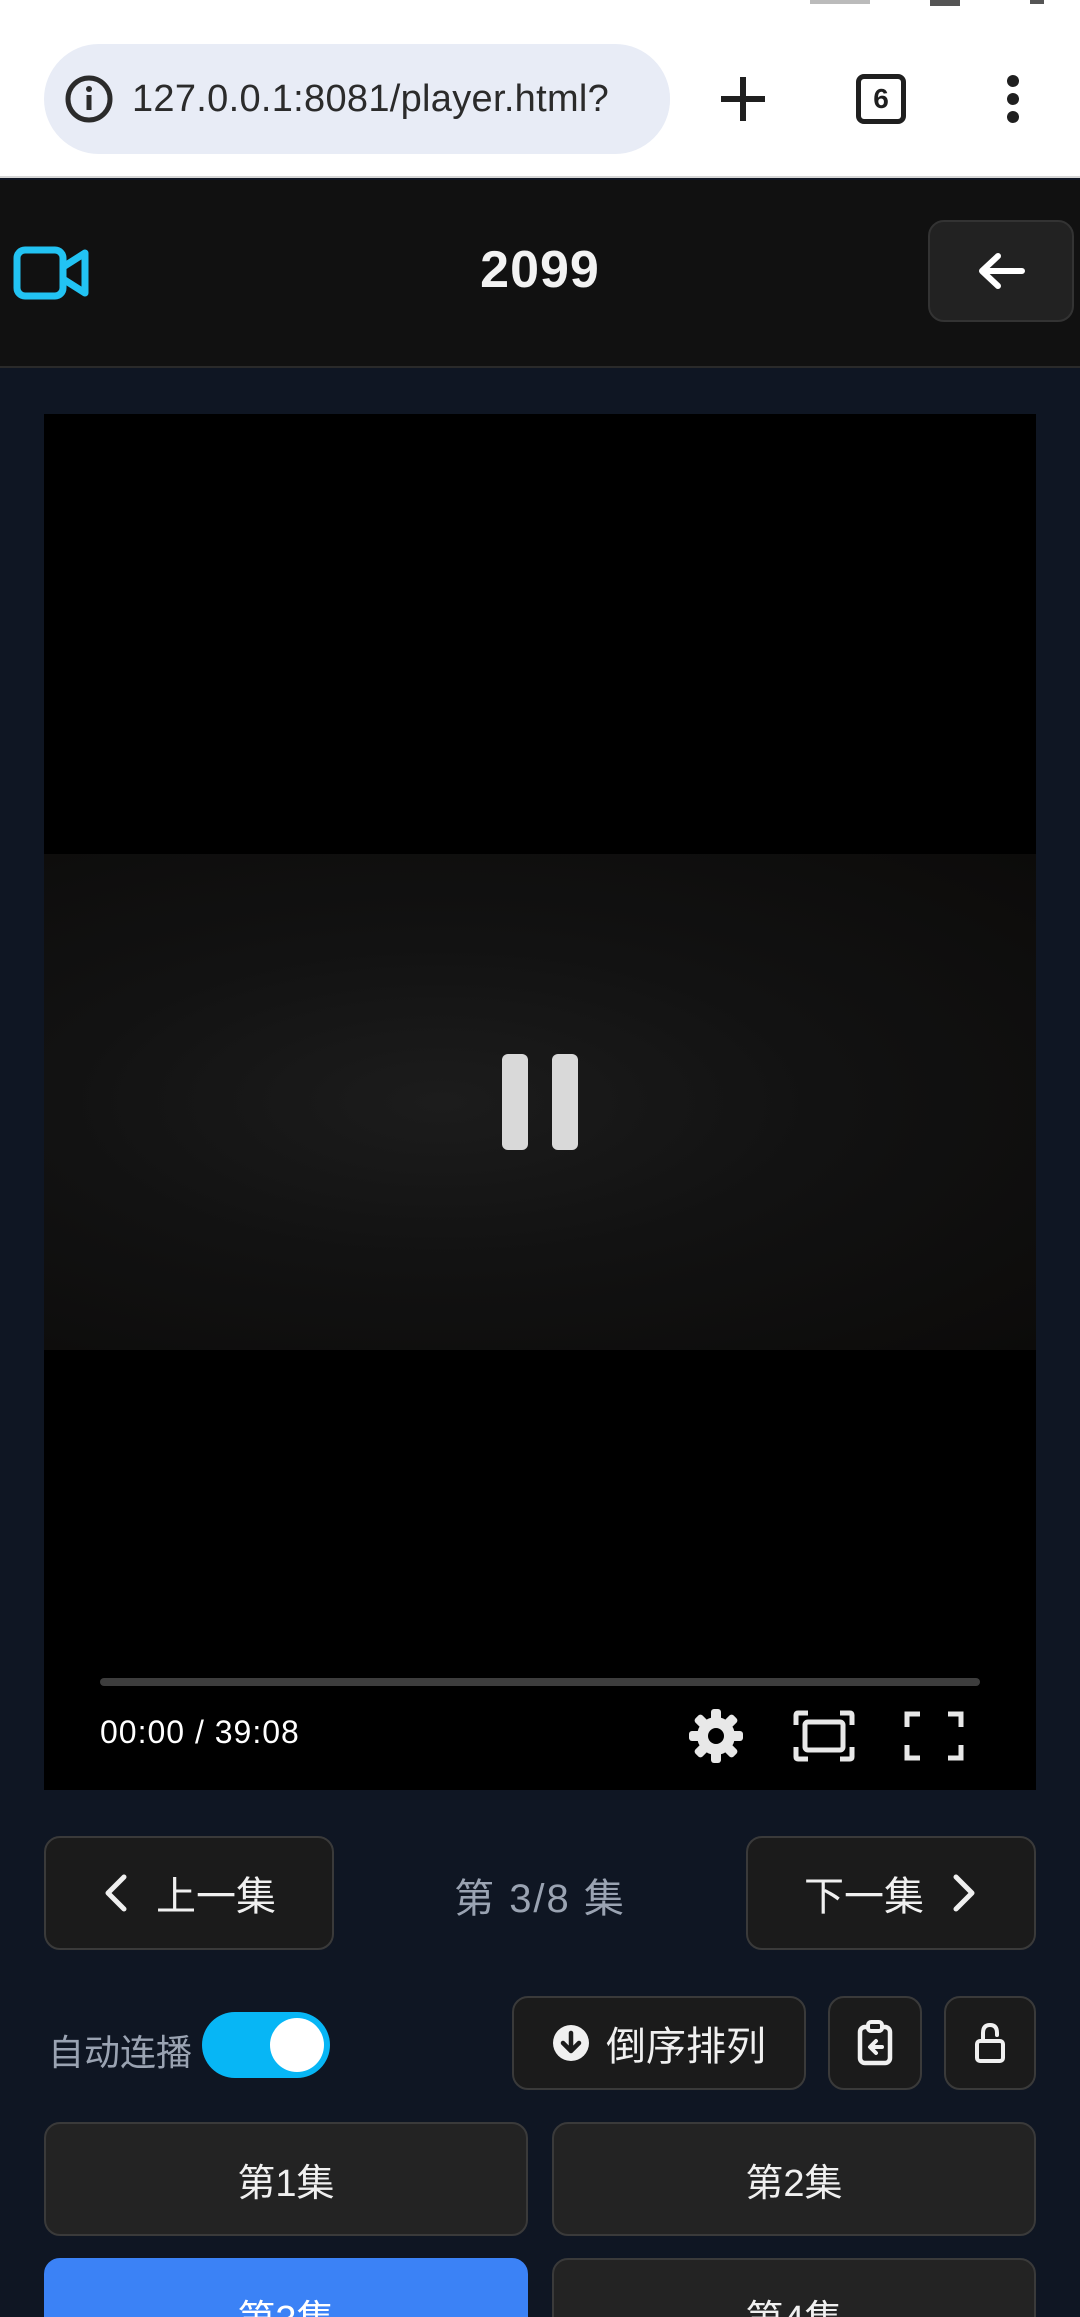  Describe the element at coordinates (927, 3) in the screenshot. I see `status-bar-fragment` at that location.